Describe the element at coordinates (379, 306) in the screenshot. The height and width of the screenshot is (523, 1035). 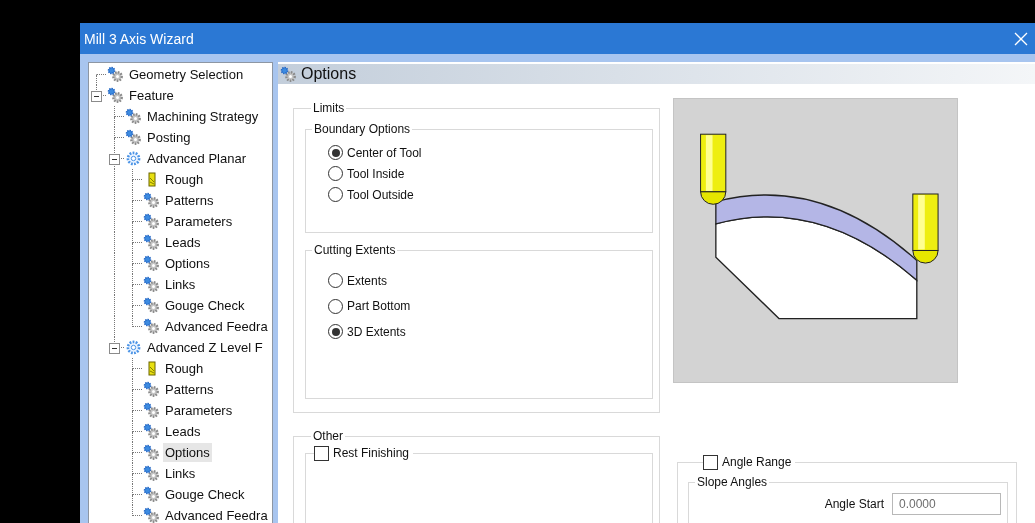
I see `radio-label: Part Bottom` at that location.